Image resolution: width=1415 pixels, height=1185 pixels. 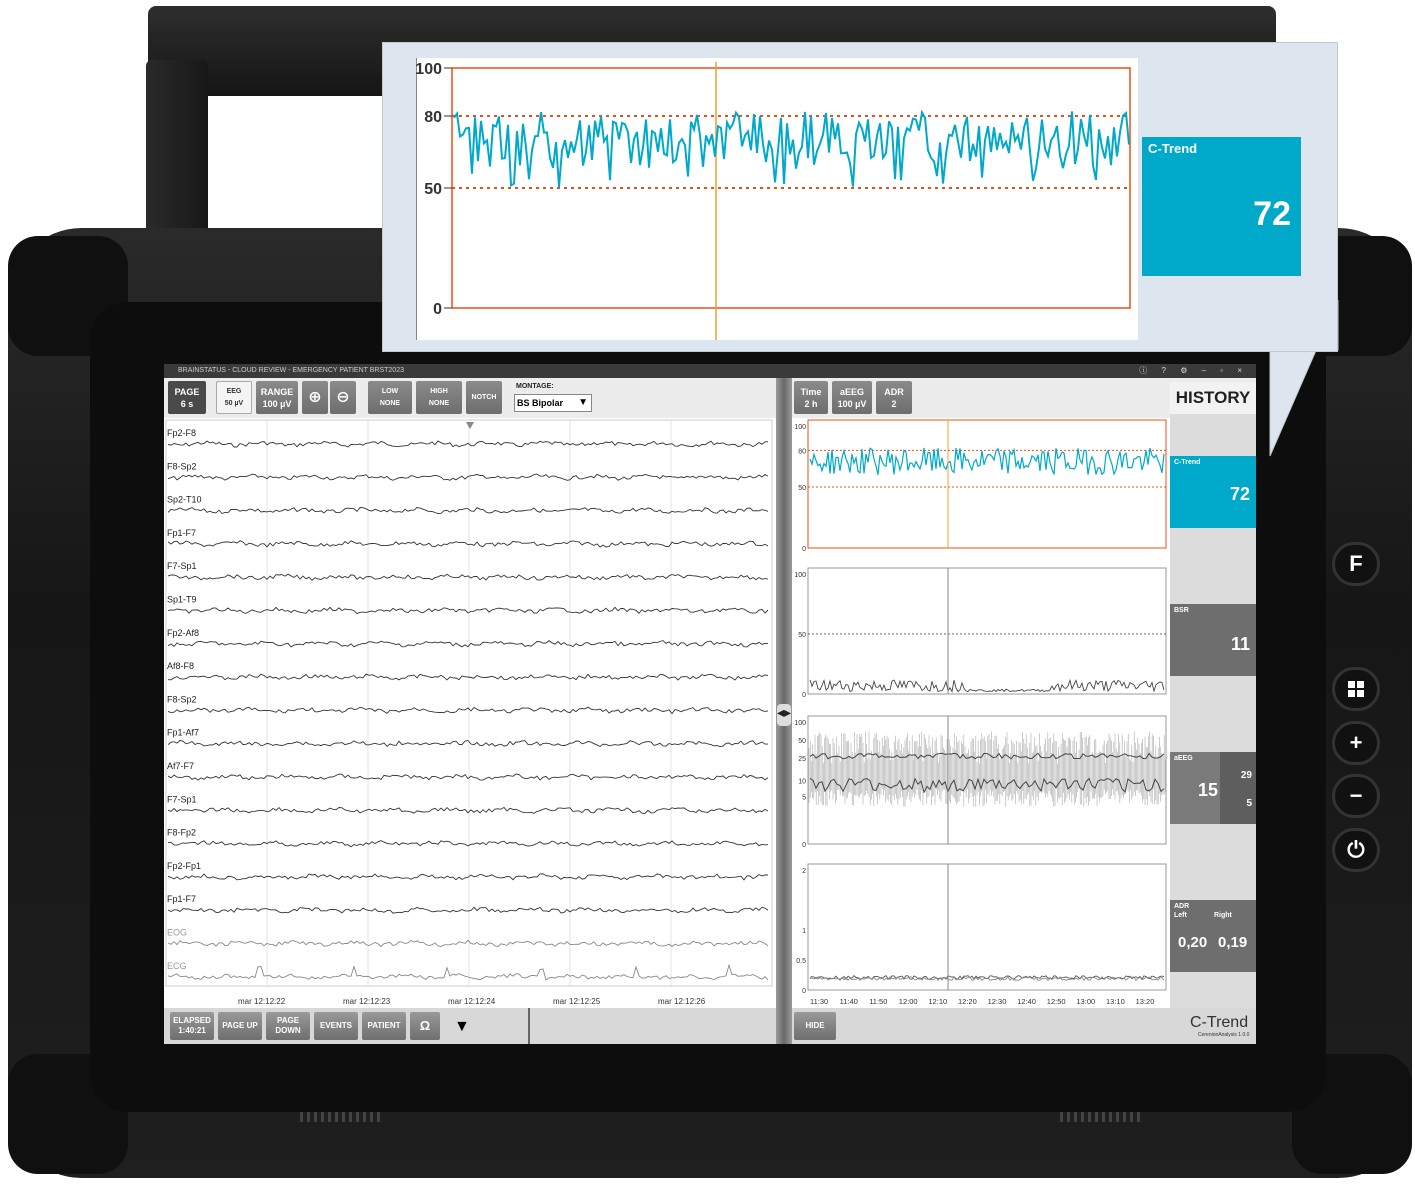 What do you see at coordinates (1024, 1026) in the screenshot?
I see `trend-bottombar: HIDE` at bounding box center [1024, 1026].